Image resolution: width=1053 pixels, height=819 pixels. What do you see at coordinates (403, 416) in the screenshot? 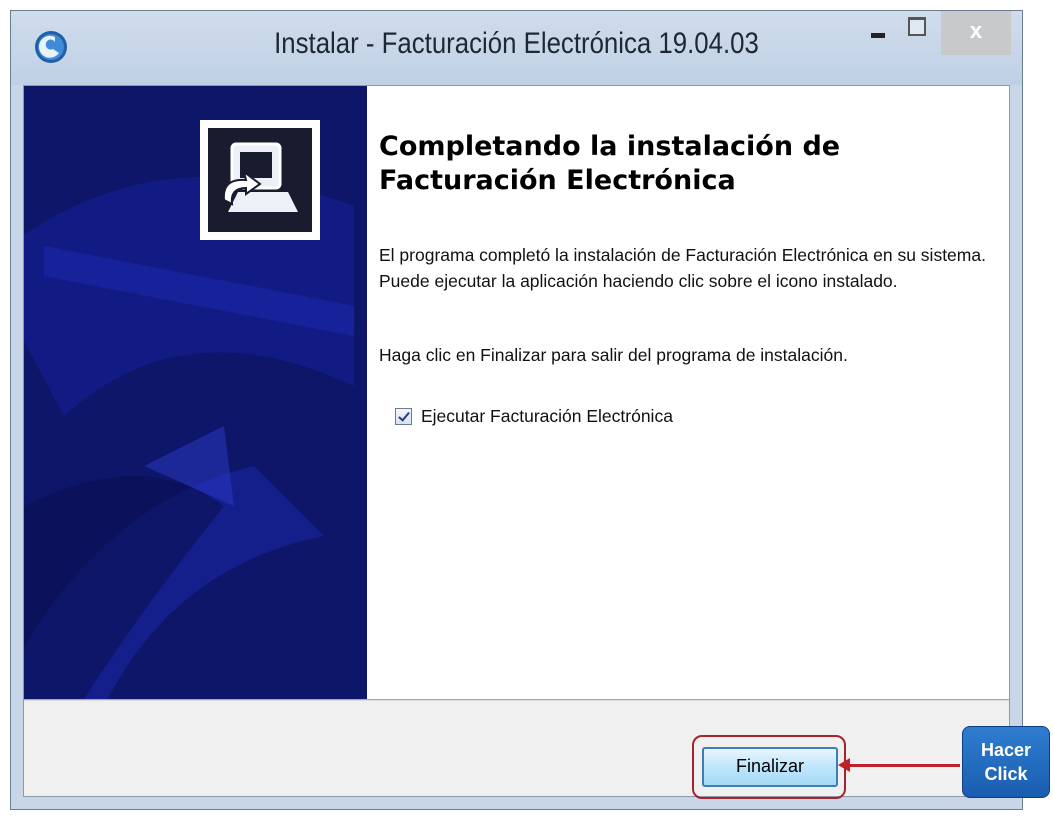
I see `run-app-checkbox` at bounding box center [403, 416].